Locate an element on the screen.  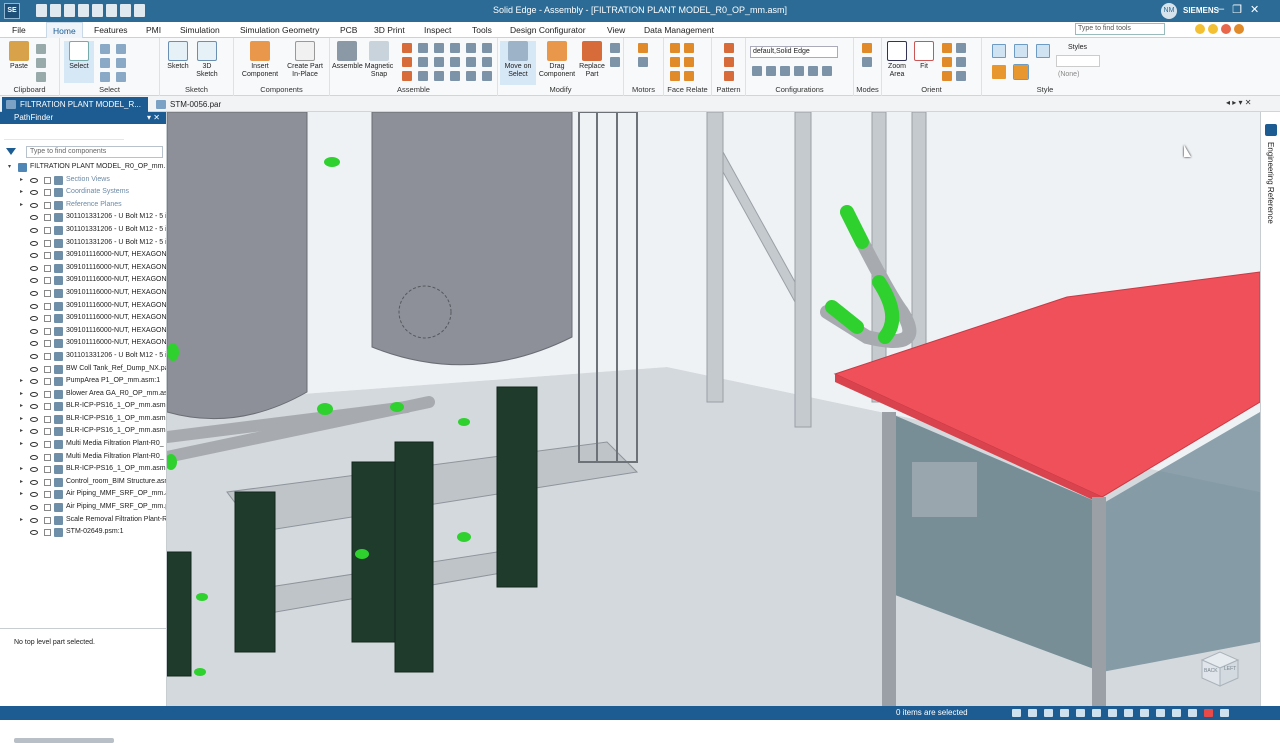
record-icon is located at coordinates (1208, 713).